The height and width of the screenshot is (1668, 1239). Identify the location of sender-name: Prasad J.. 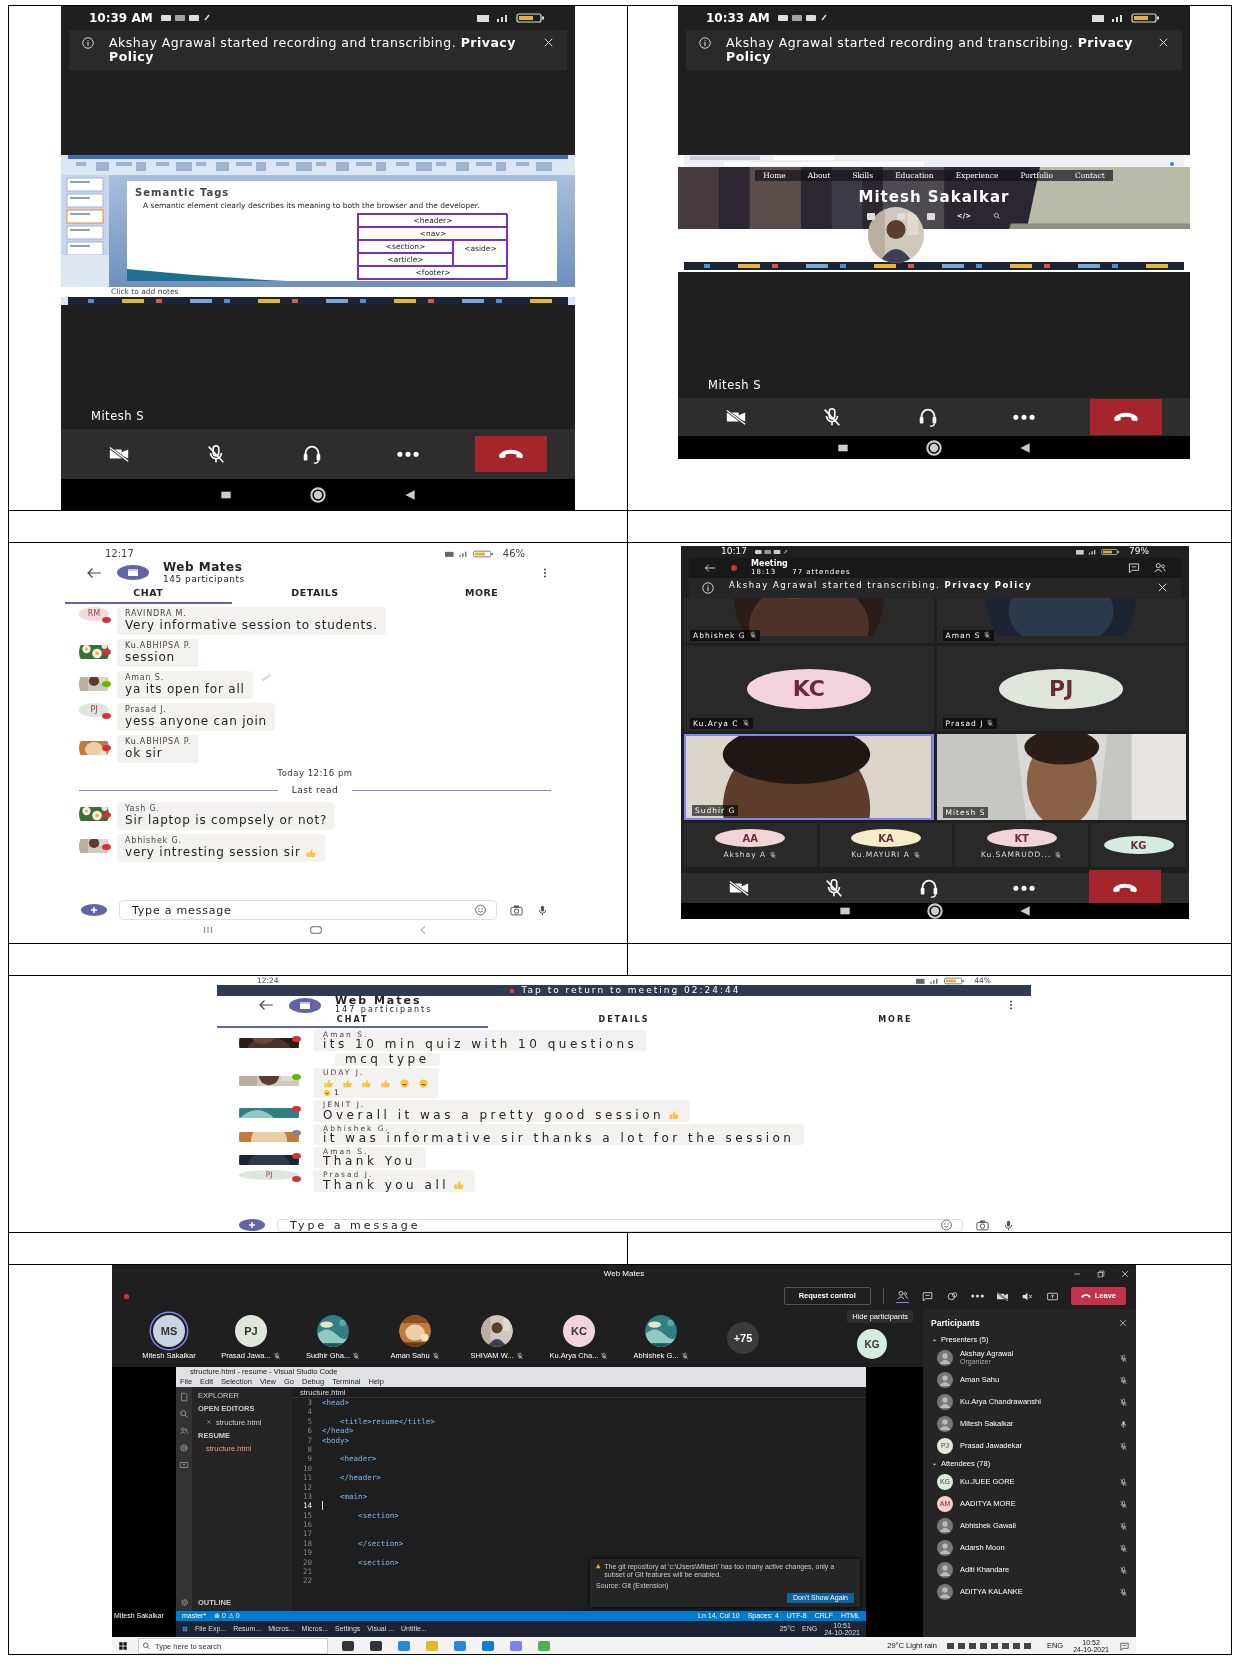
(146, 710).